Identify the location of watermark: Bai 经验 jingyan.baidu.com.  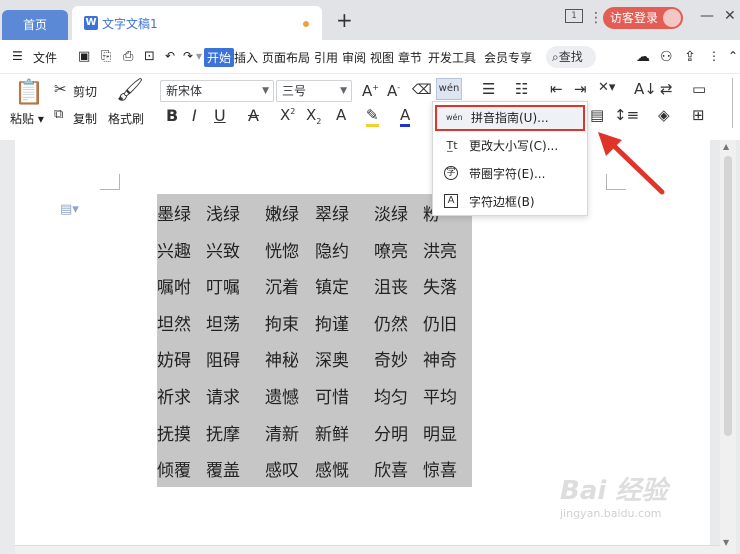
(630, 495).